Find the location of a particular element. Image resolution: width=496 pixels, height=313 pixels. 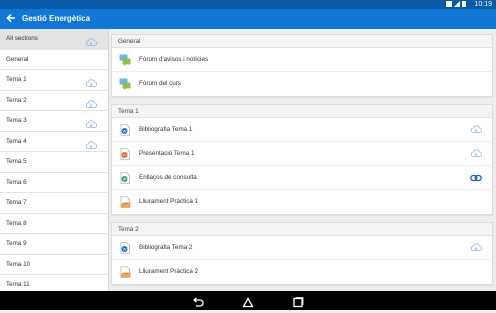

pdf-document-icon: P is located at coordinates (125, 154).